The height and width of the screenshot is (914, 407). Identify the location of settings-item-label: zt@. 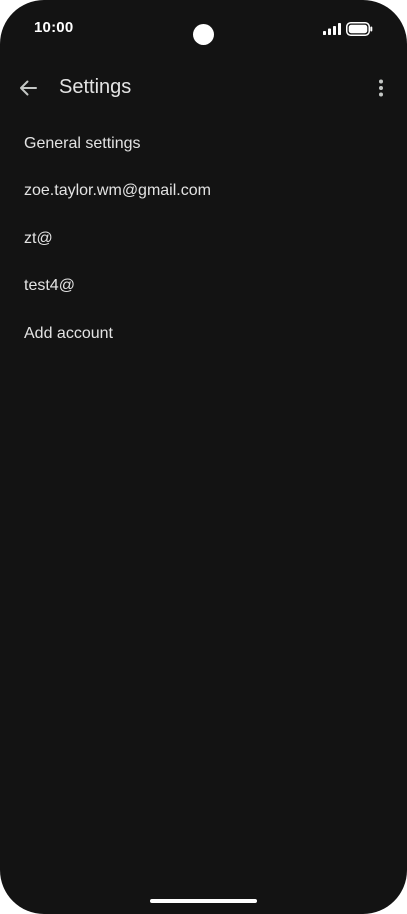
(38, 238).